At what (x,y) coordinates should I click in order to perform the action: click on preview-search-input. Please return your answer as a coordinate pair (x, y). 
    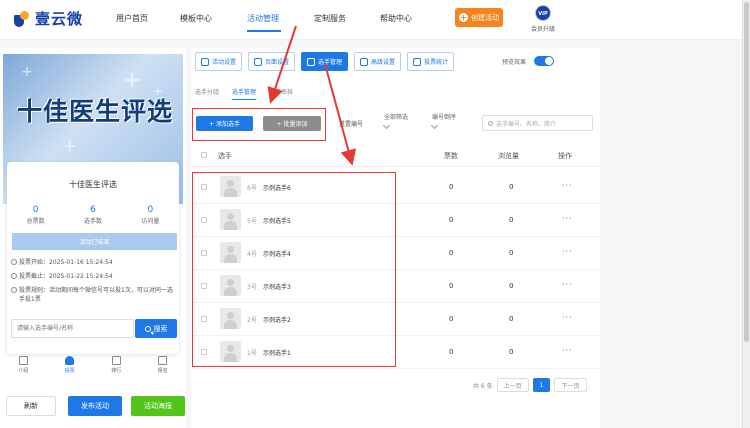
    Looking at the image, I should click on (72, 328).